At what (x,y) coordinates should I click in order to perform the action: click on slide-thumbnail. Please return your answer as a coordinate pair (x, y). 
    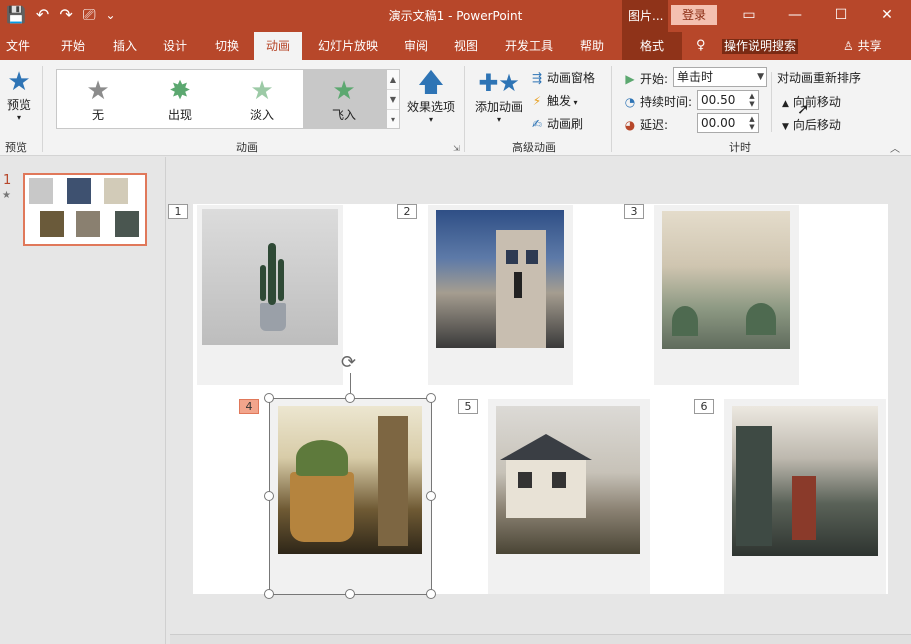
    Looking at the image, I should click on (85, 209).